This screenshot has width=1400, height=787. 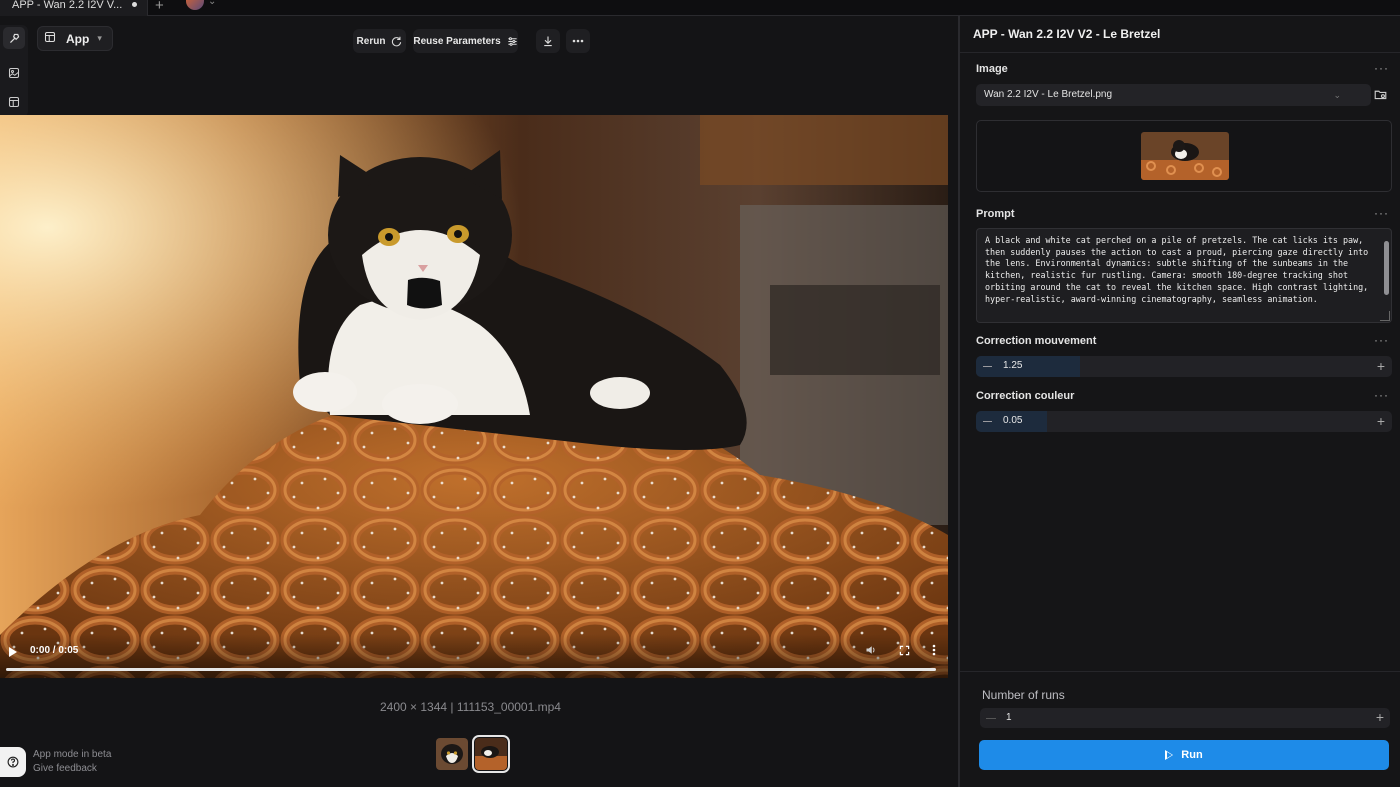 What do you see at coordinates (1048, 94) in the screenshot?
I see `image-file-name: Wan 2.2 I2V - Le Bretzel.png` at bounding box center [1048, 94].